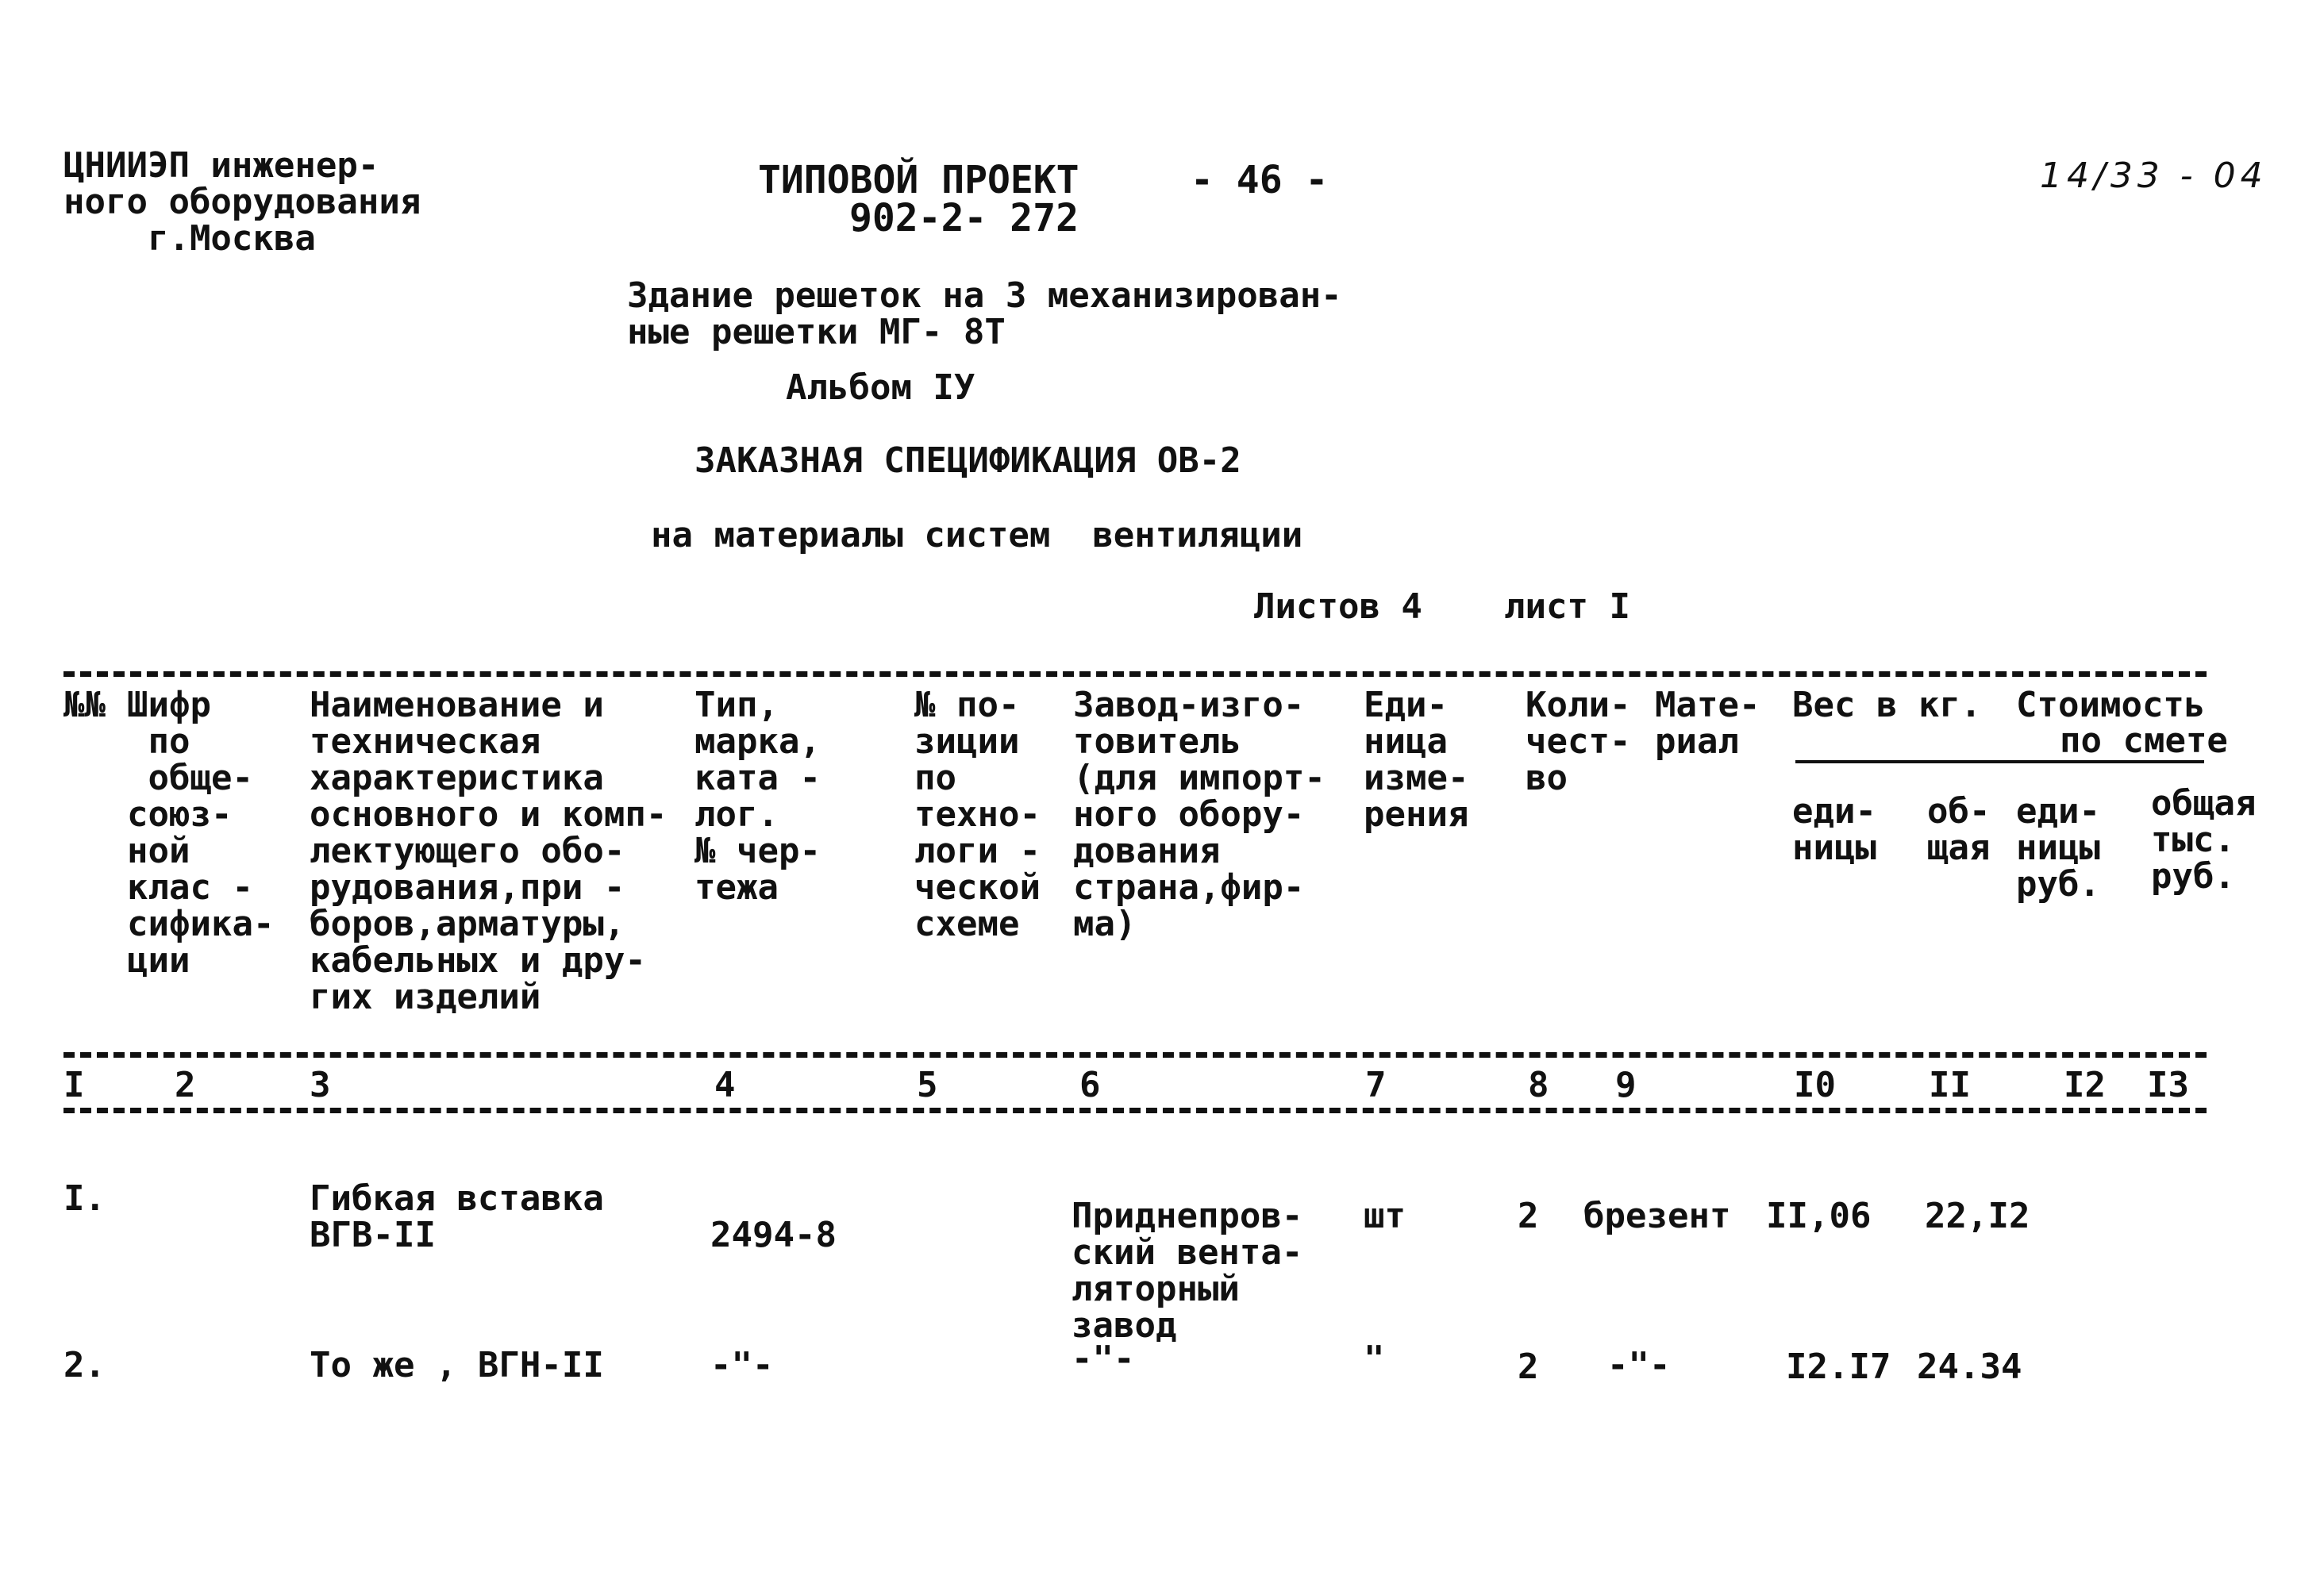 This screenshot has height=1583, width=2324. What do you see at coordinates (2154, 176) in the screenshot?
I see `handwritten-code: 14/33 - 04` at bounding box center [2154, 176].